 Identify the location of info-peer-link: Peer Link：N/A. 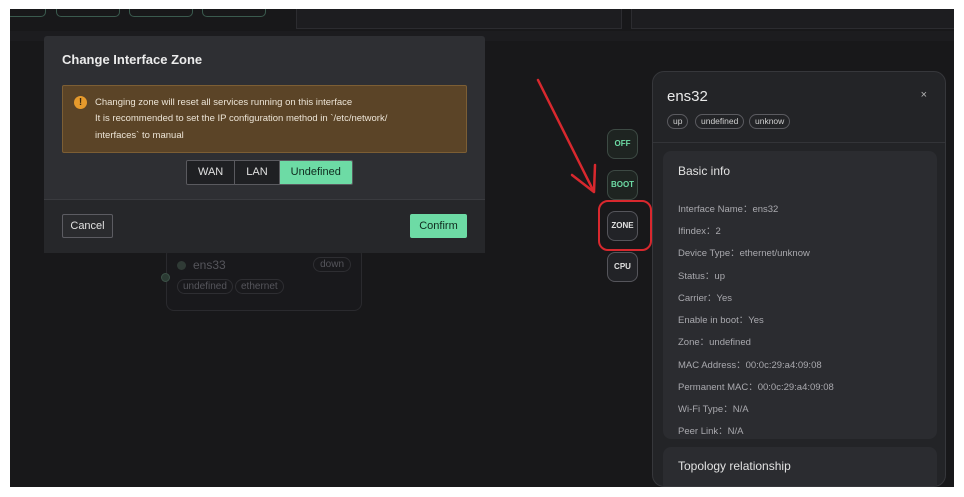
(711, 431).